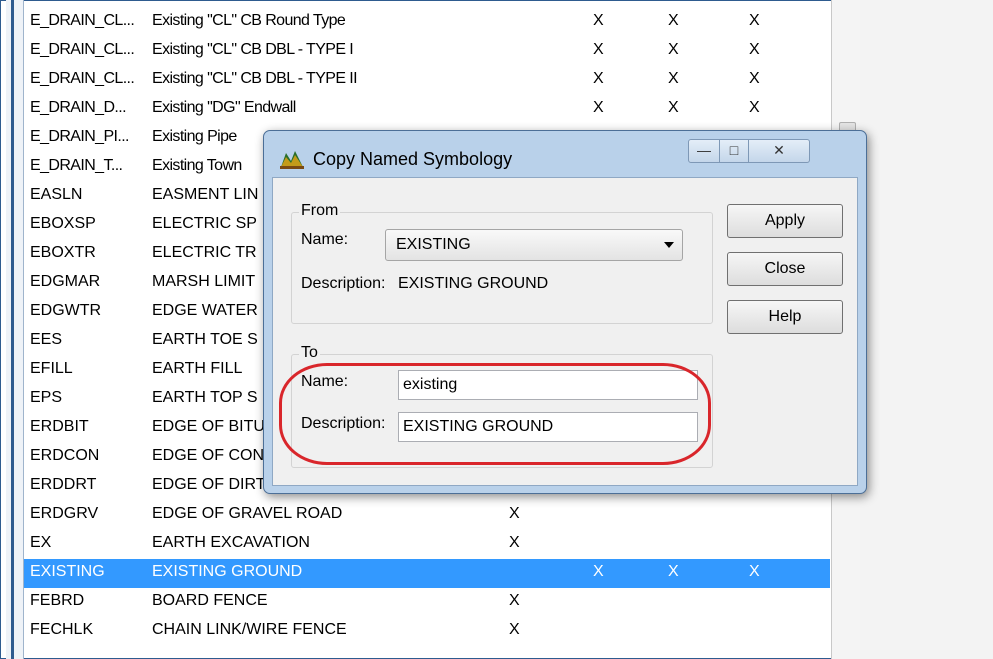 The height and width of the screenshot is (659, 993). I want to click on help-button-label: Help, so click(785, 316).